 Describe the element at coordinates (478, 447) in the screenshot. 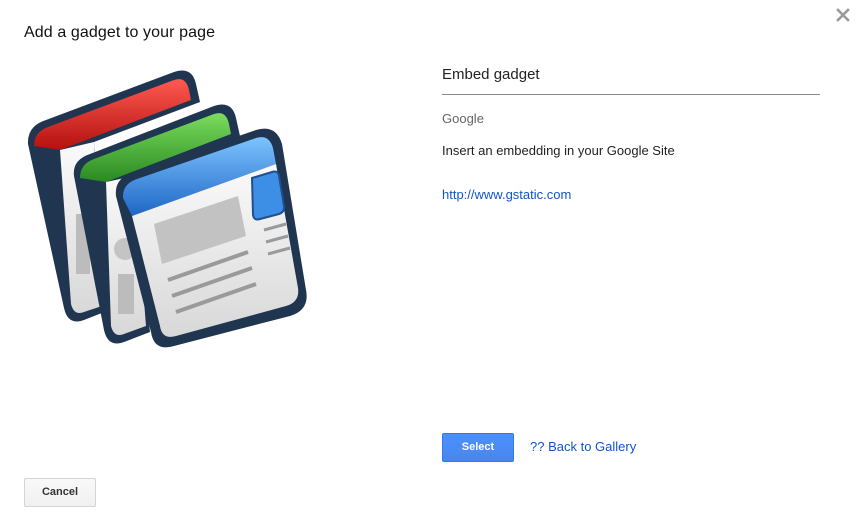

I see `select-button: Select` at that location.